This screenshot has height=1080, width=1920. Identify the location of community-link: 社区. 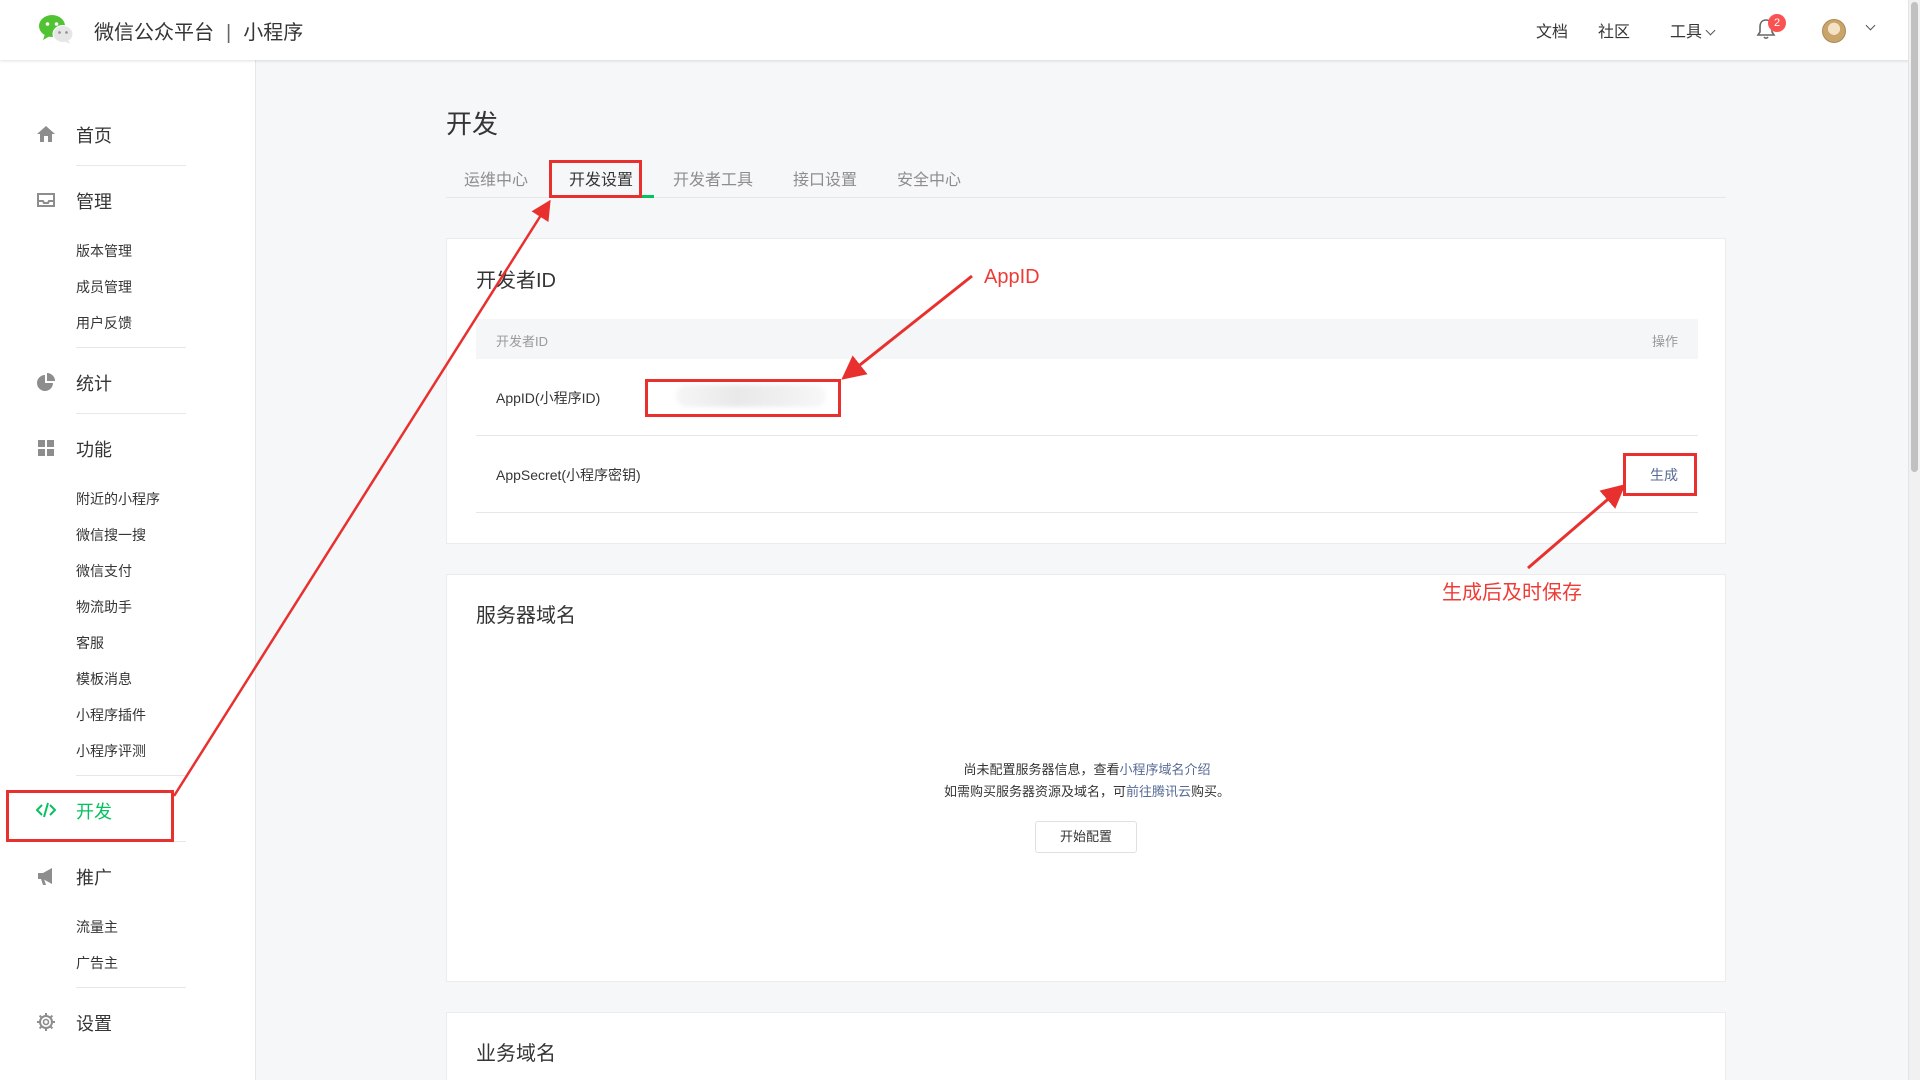
(1614, 30).